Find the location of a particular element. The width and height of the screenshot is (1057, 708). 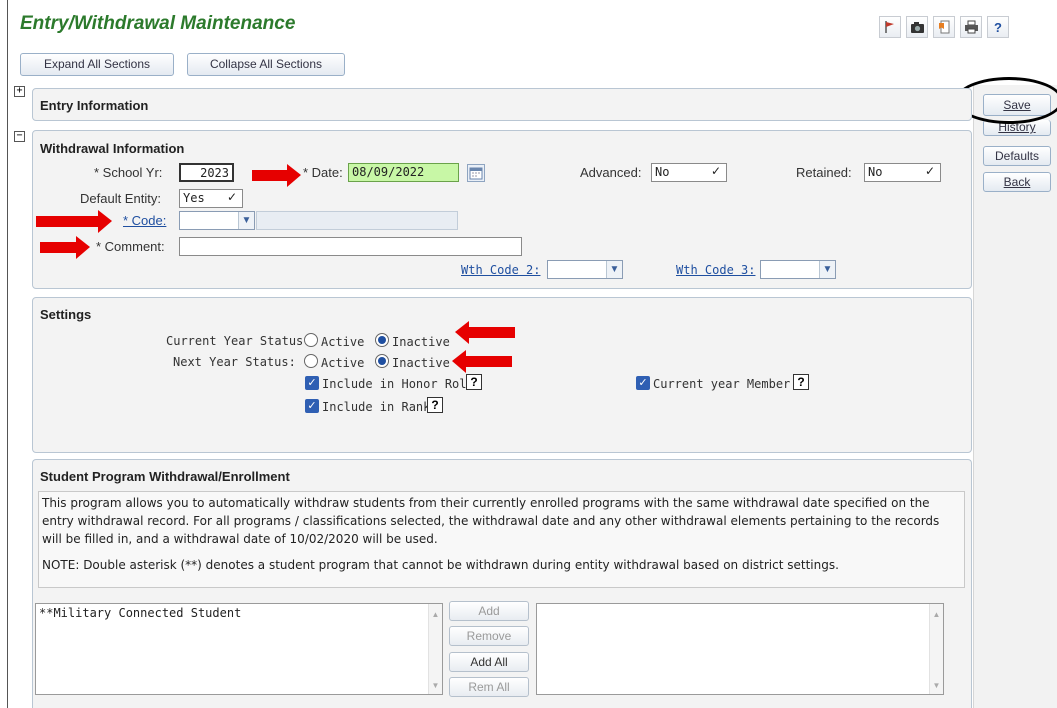

current-member-help-icon: ? is located at coordinates (801, 382).